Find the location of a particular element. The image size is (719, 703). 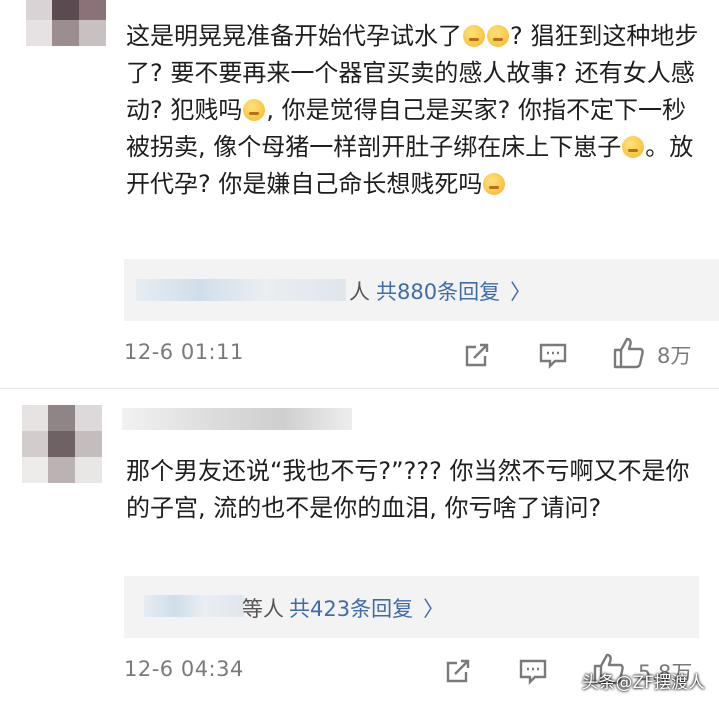

reply-summary: 人 共880条回复〉 is located at coordinates (421, 290).